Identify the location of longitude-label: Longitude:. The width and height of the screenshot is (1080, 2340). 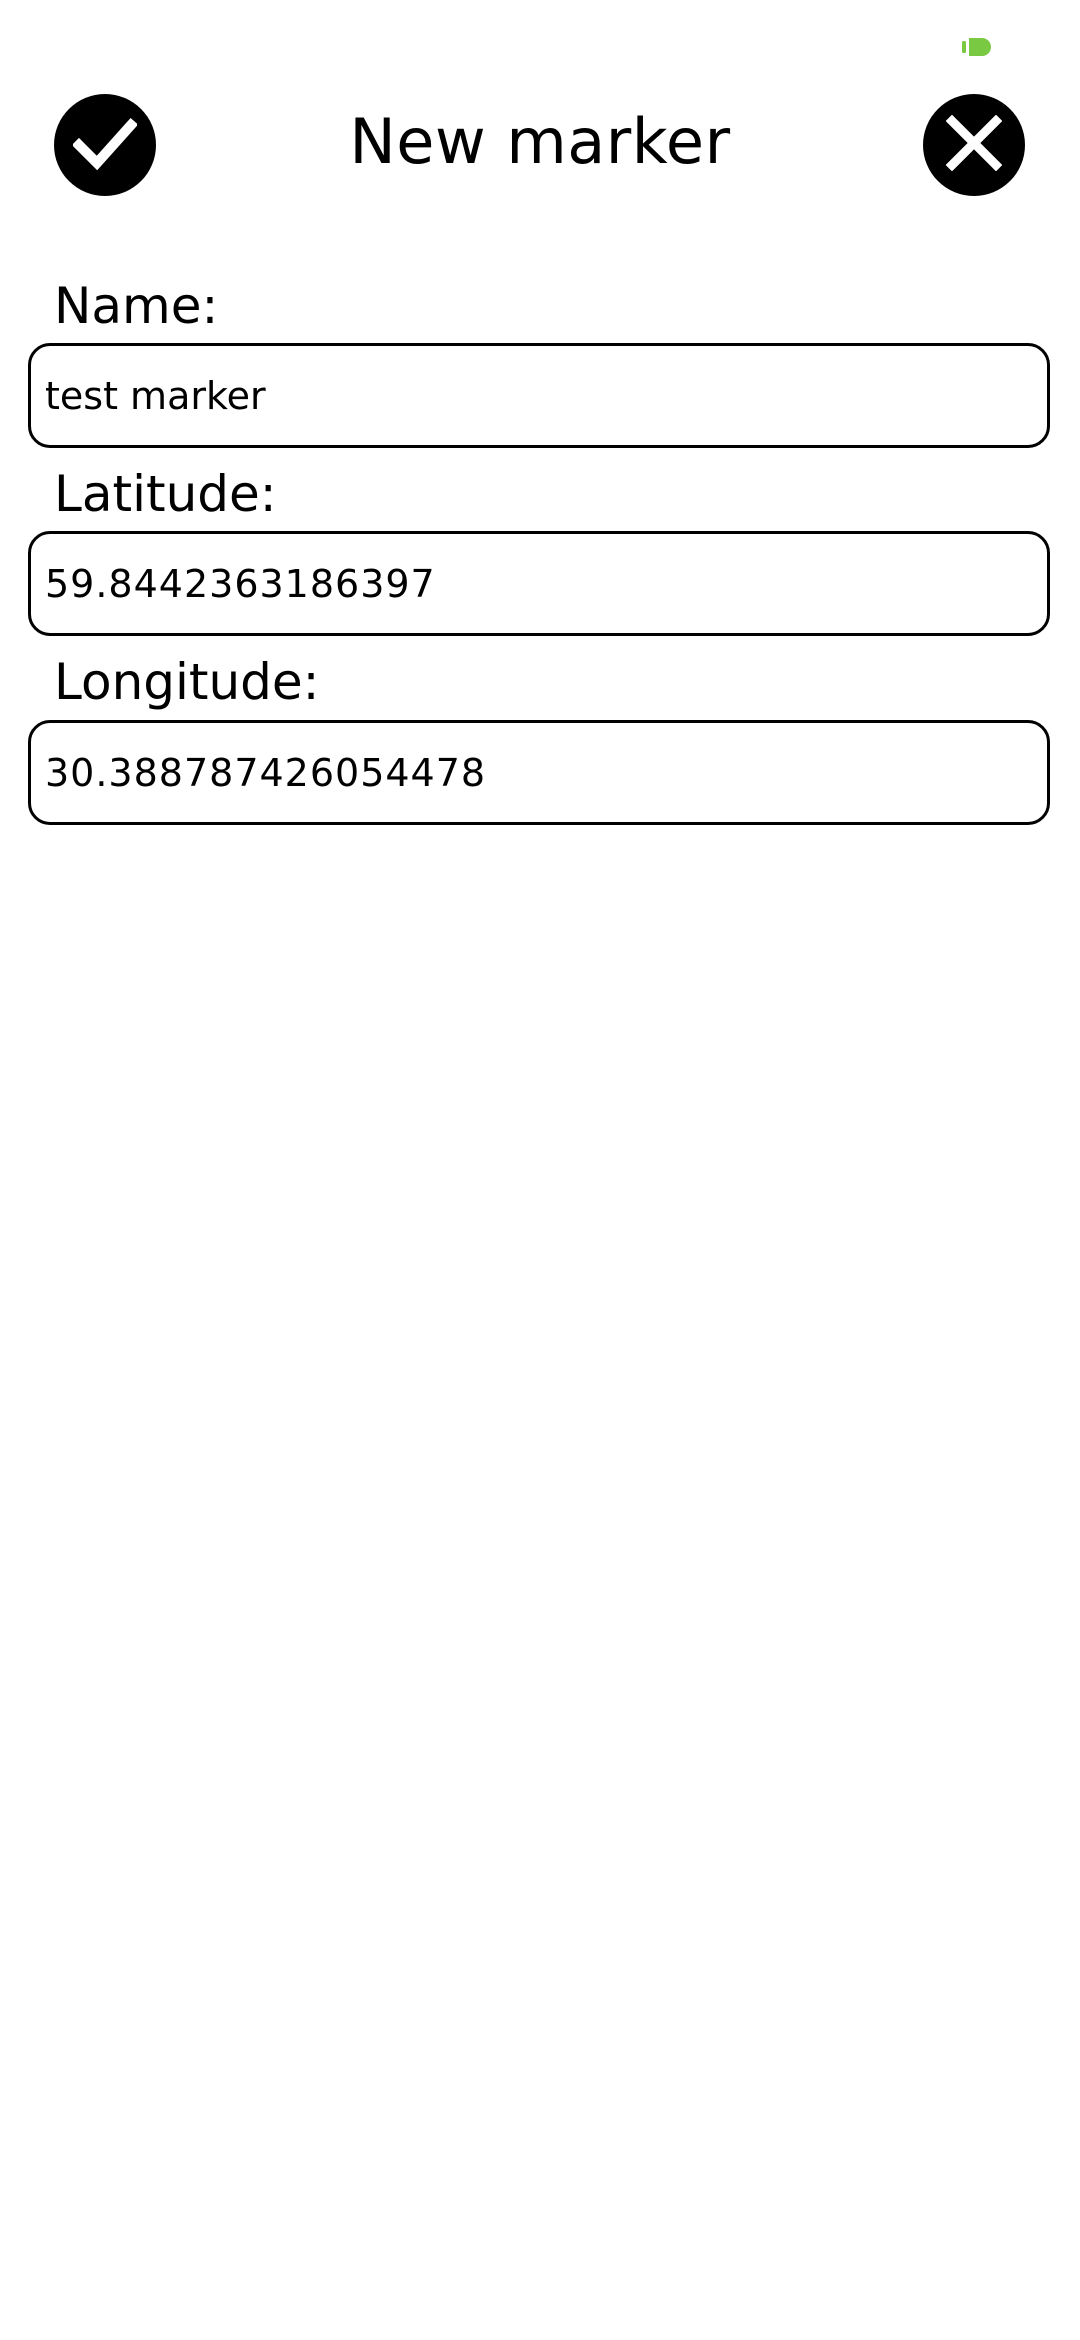
(187, 682).